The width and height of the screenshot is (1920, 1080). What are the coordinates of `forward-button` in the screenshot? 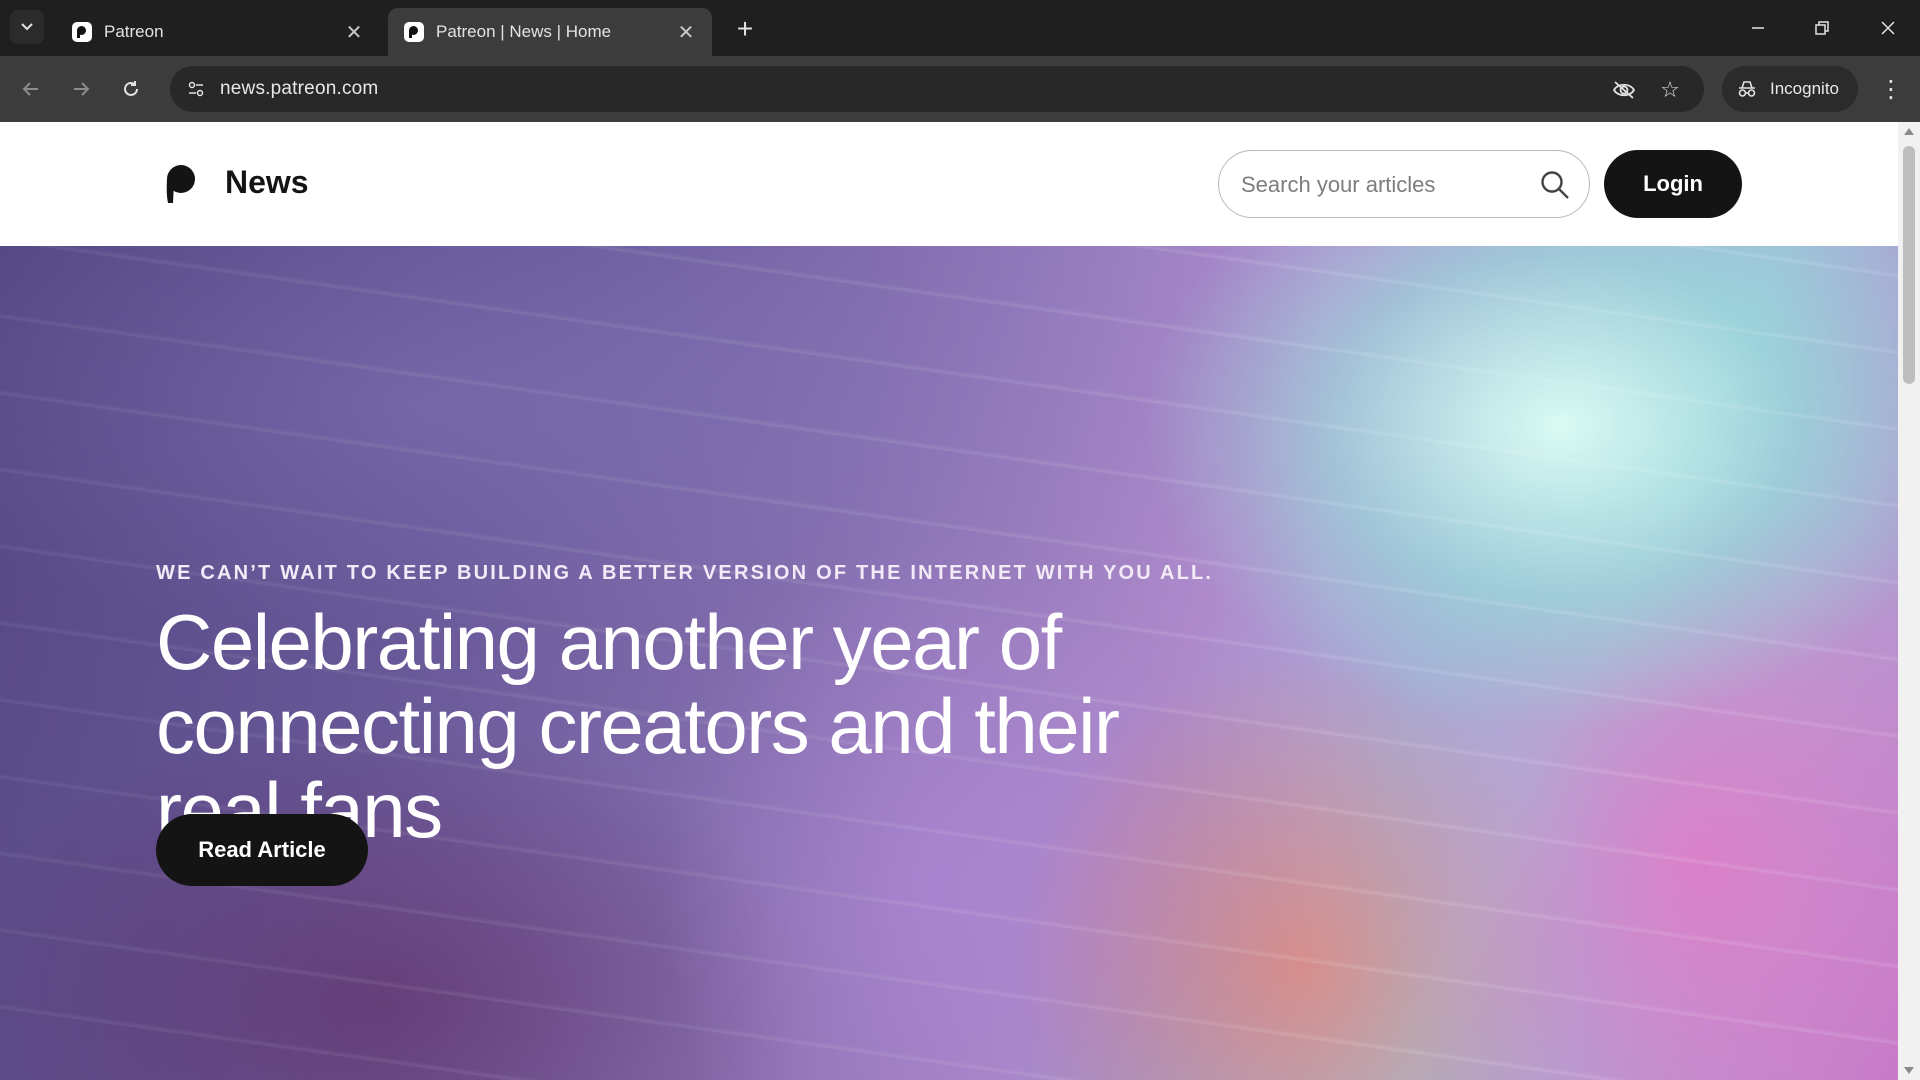 It's located at (81, 89).